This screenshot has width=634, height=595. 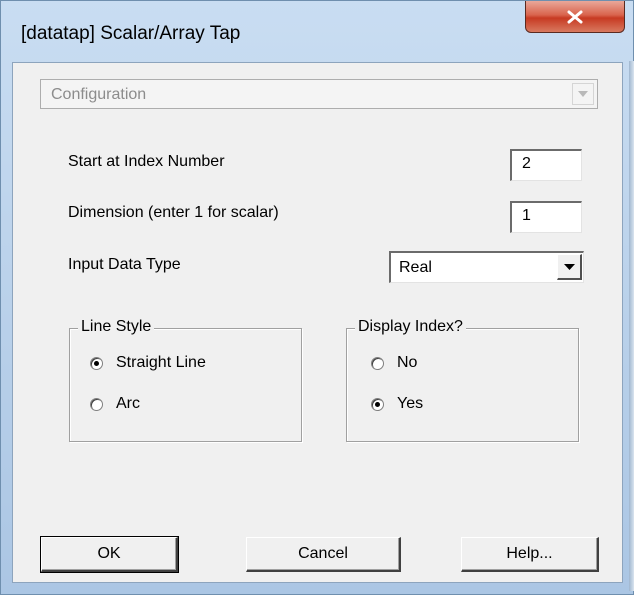 What do you see at coordinates (462, 380) in the screenshot?
I see `display-index-group: Display Index? No Yes` at bounding box center [462, 380].